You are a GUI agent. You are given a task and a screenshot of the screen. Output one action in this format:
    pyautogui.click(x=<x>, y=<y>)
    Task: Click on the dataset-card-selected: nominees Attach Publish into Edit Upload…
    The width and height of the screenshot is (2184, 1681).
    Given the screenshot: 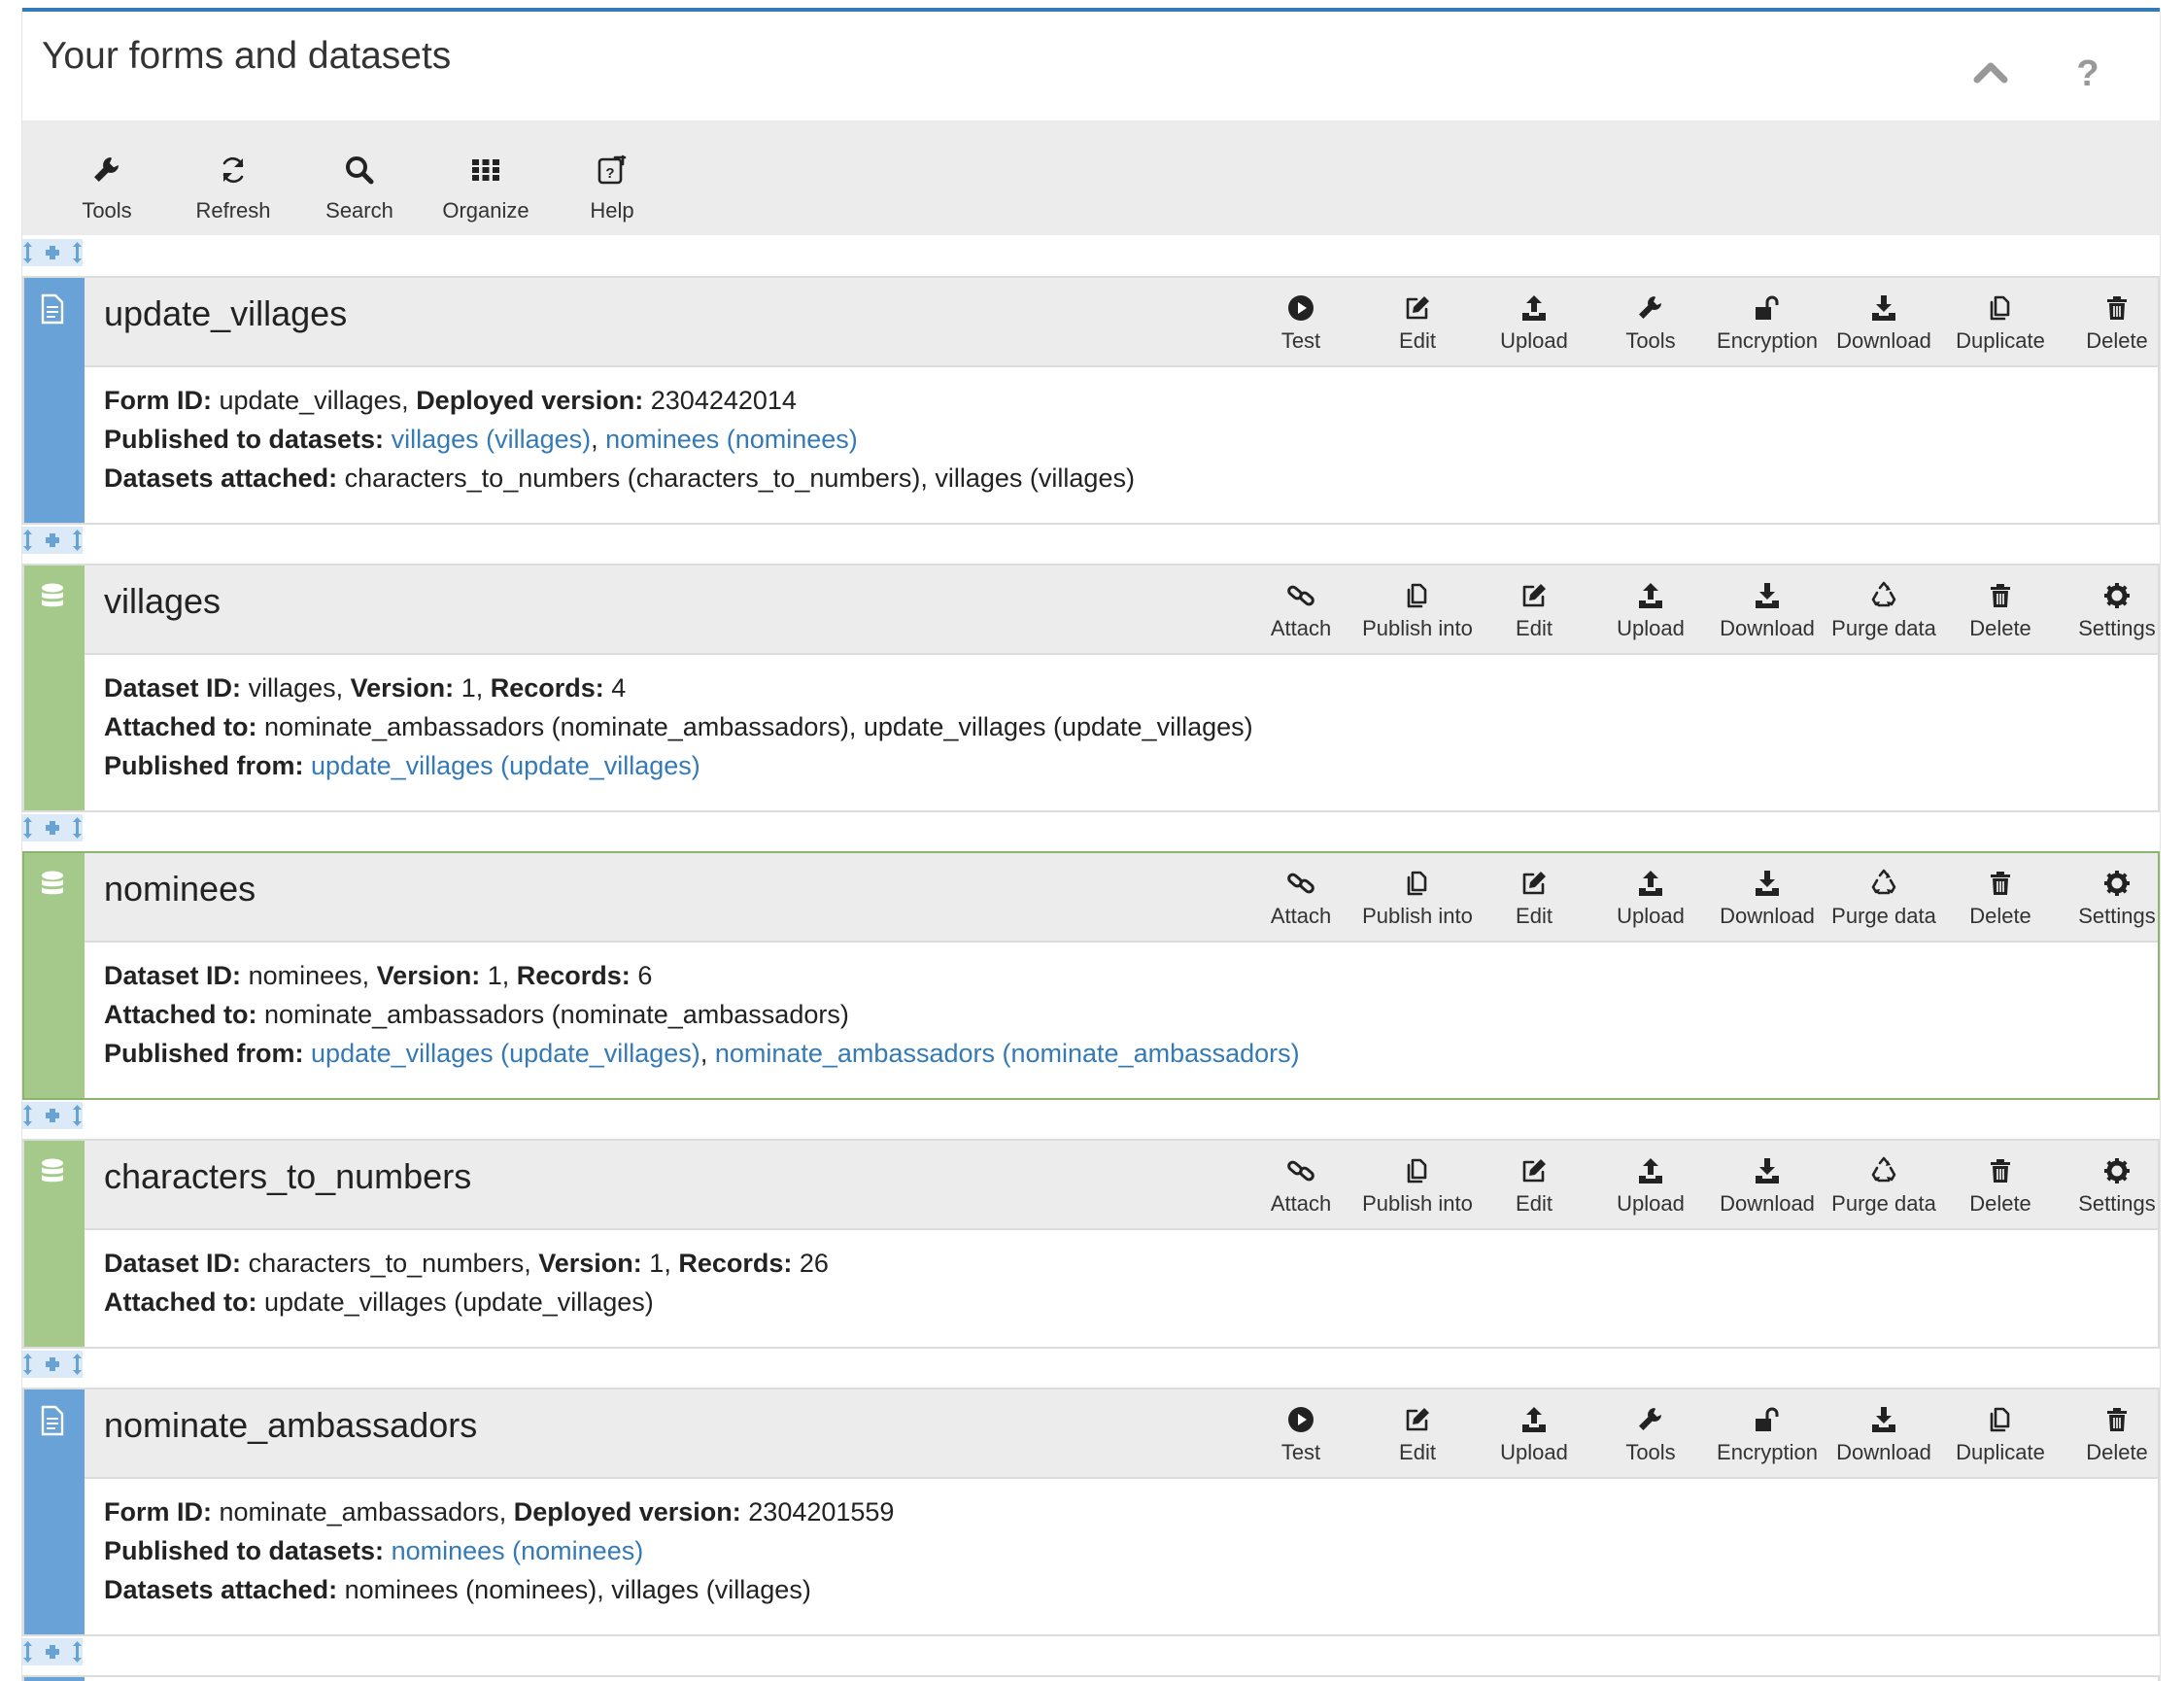 What is the action you would take?
    pyautogui.click(x=1091, y=975)
    